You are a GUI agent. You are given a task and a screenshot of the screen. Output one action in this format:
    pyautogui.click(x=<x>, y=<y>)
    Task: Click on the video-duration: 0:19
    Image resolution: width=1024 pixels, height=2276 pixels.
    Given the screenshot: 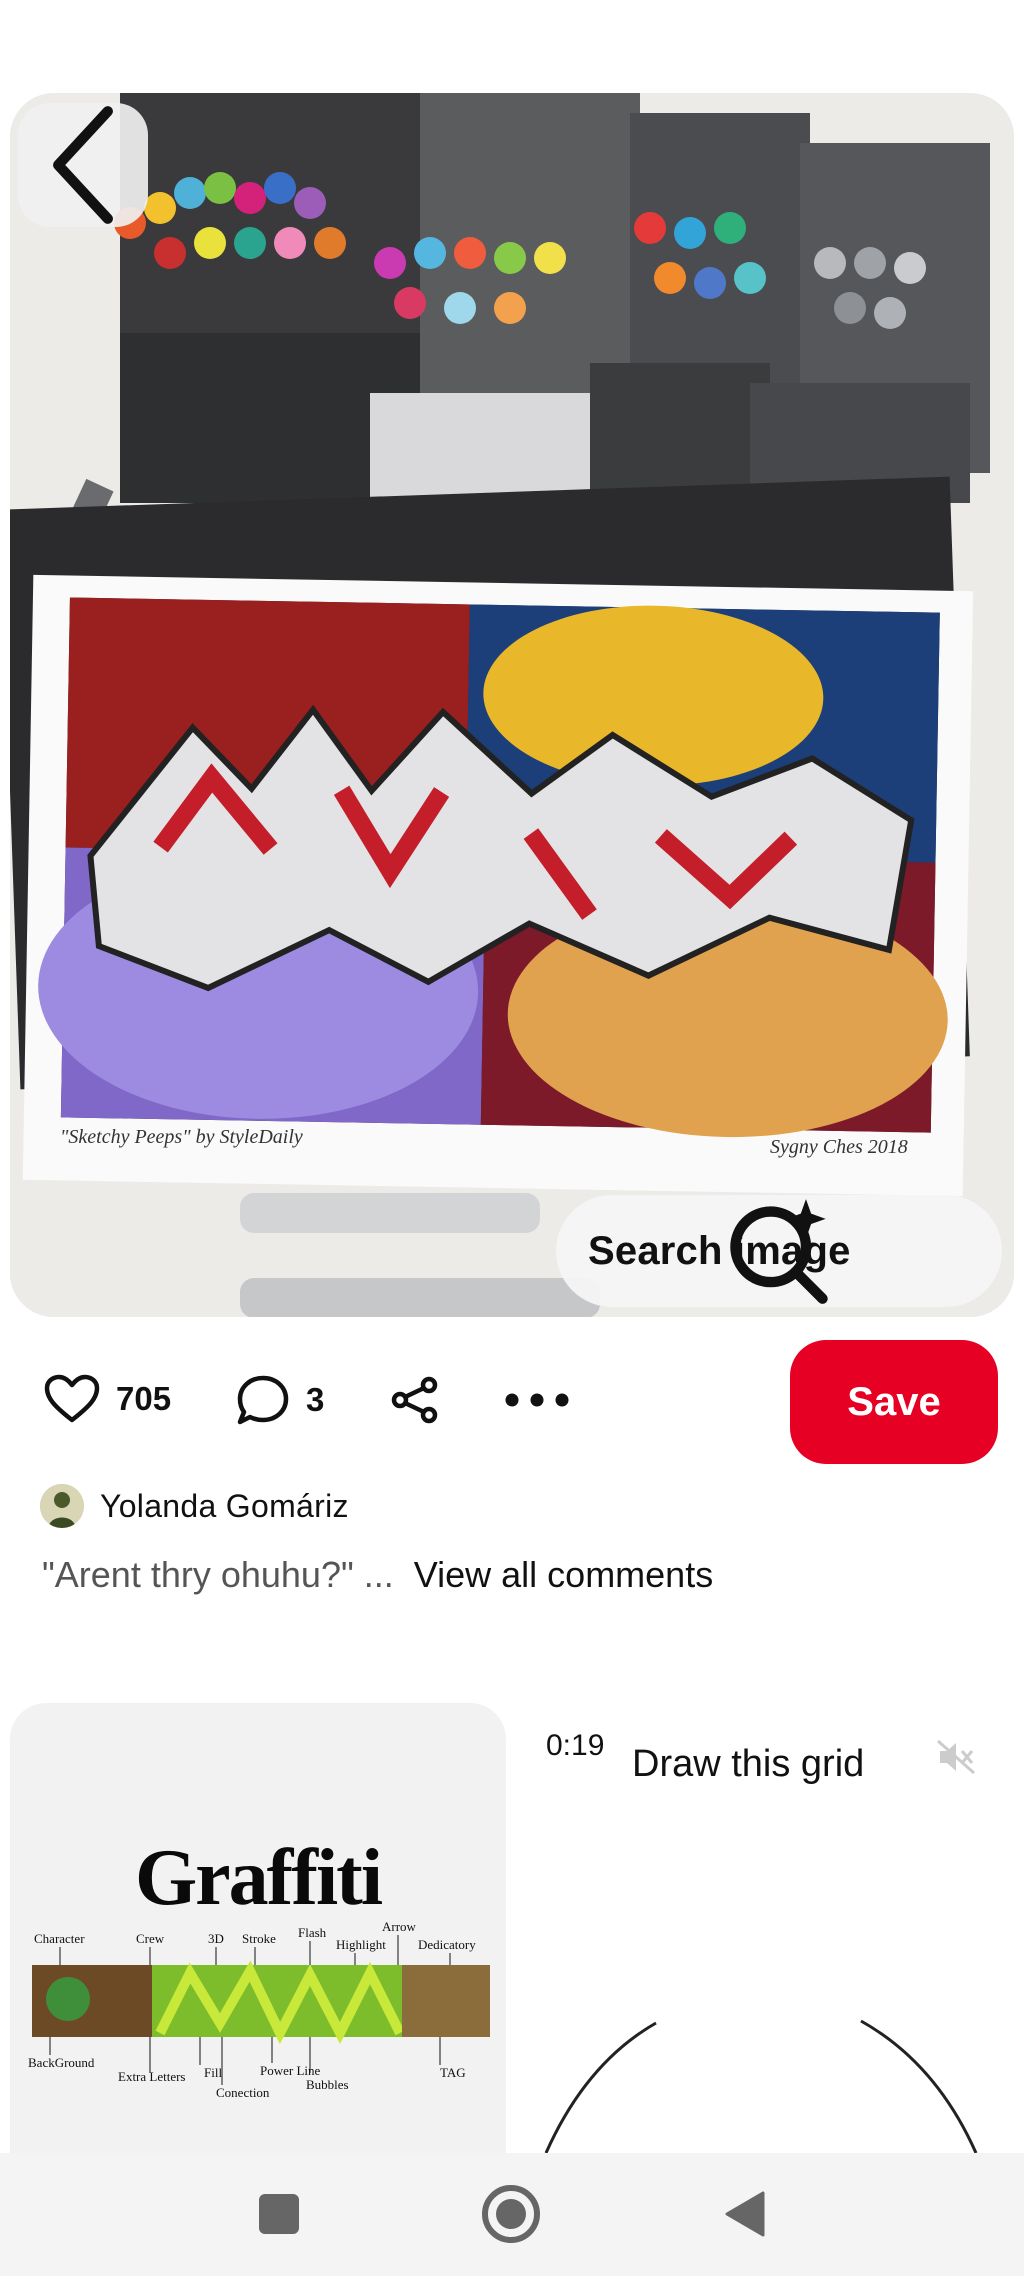 What is the action you would take?
    pyautogui.click(x=575, y=1745)
    